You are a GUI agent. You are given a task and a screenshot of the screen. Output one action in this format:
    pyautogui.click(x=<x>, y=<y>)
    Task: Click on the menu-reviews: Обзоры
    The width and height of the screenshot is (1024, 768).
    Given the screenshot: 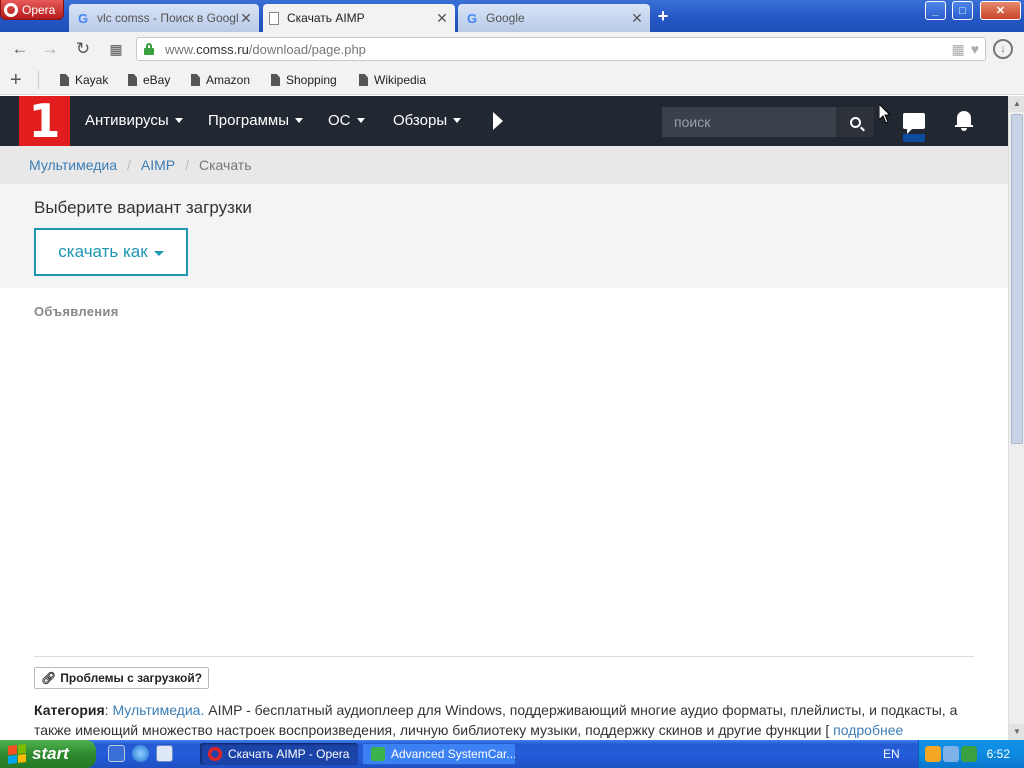 What is the action you would take?
    pyautogui.click(x=427, y=120)
    